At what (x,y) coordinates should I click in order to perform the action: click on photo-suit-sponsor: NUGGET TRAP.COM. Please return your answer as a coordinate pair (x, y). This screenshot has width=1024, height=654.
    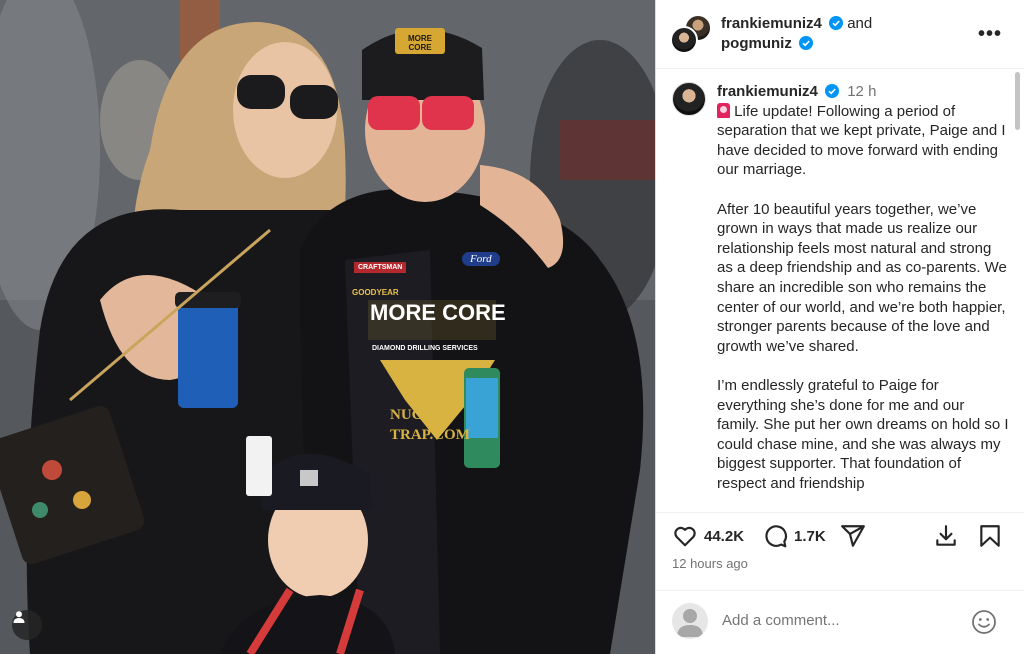
    Looking at the image, I should click on (430, 425).